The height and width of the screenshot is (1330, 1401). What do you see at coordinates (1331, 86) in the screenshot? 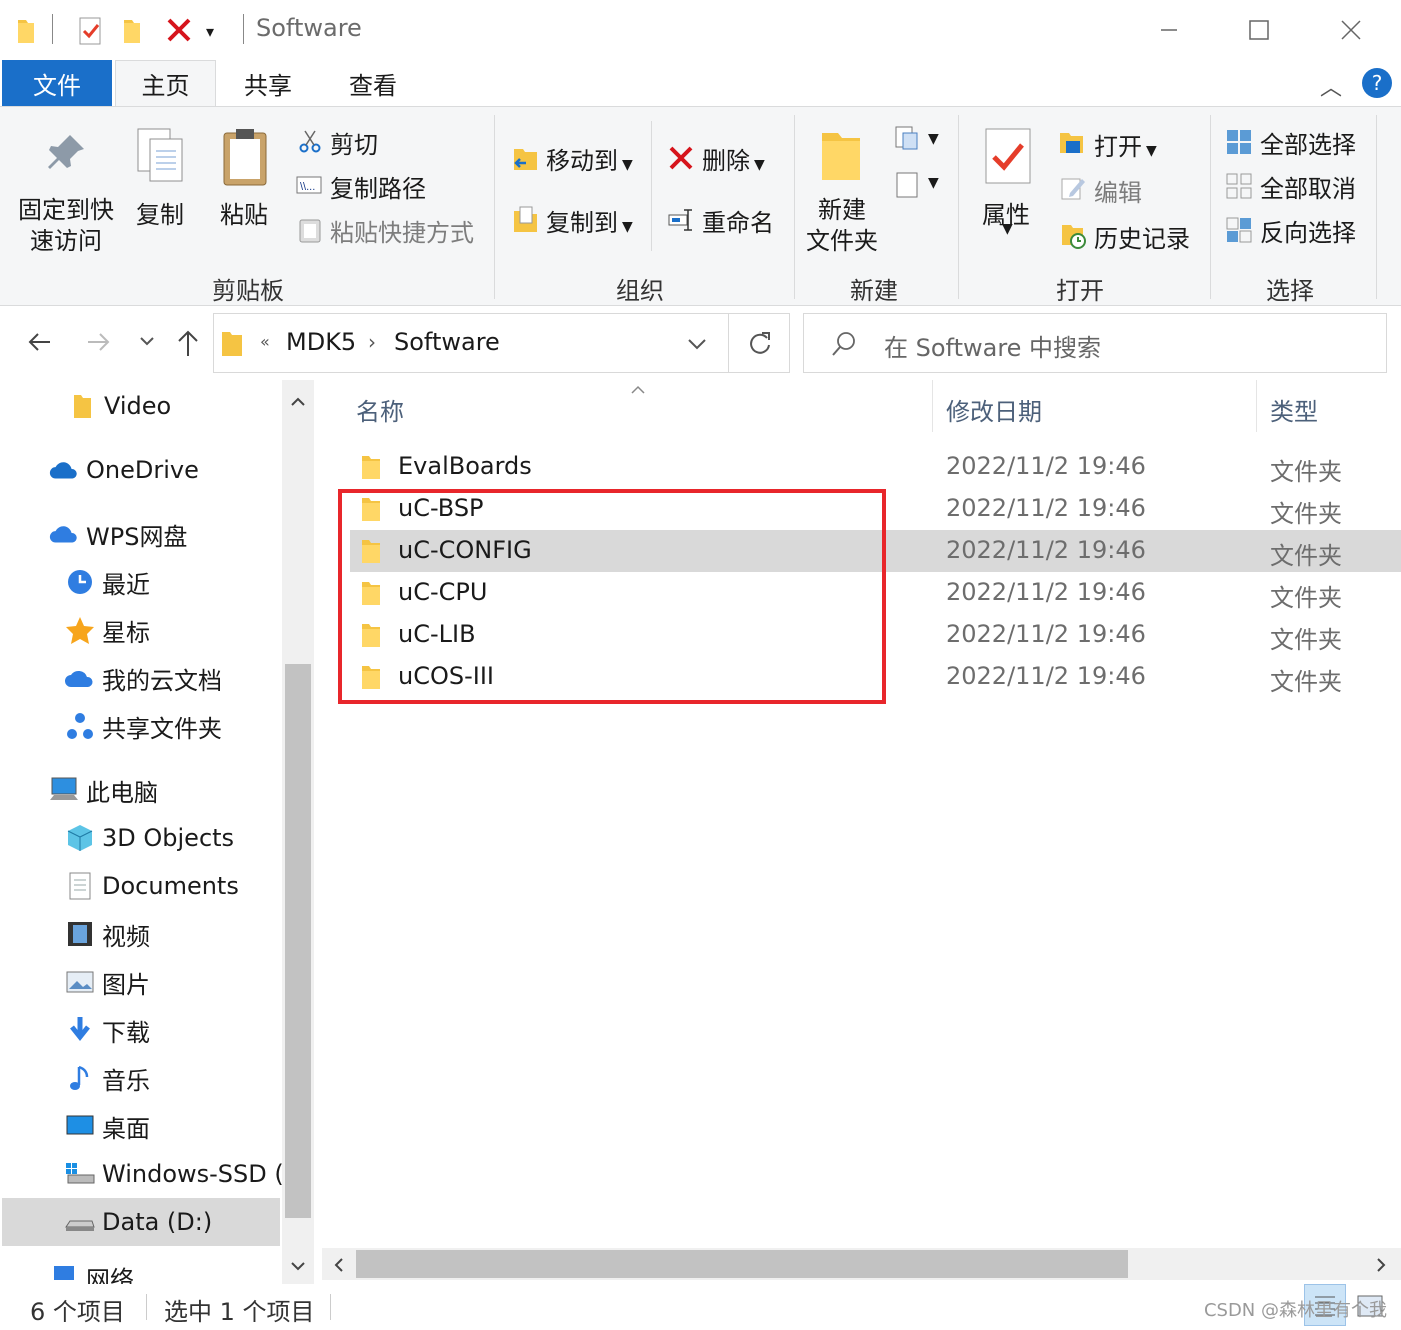
I see `collapse-ribbon-icon: ︿` at bounding box center [1331, 86].